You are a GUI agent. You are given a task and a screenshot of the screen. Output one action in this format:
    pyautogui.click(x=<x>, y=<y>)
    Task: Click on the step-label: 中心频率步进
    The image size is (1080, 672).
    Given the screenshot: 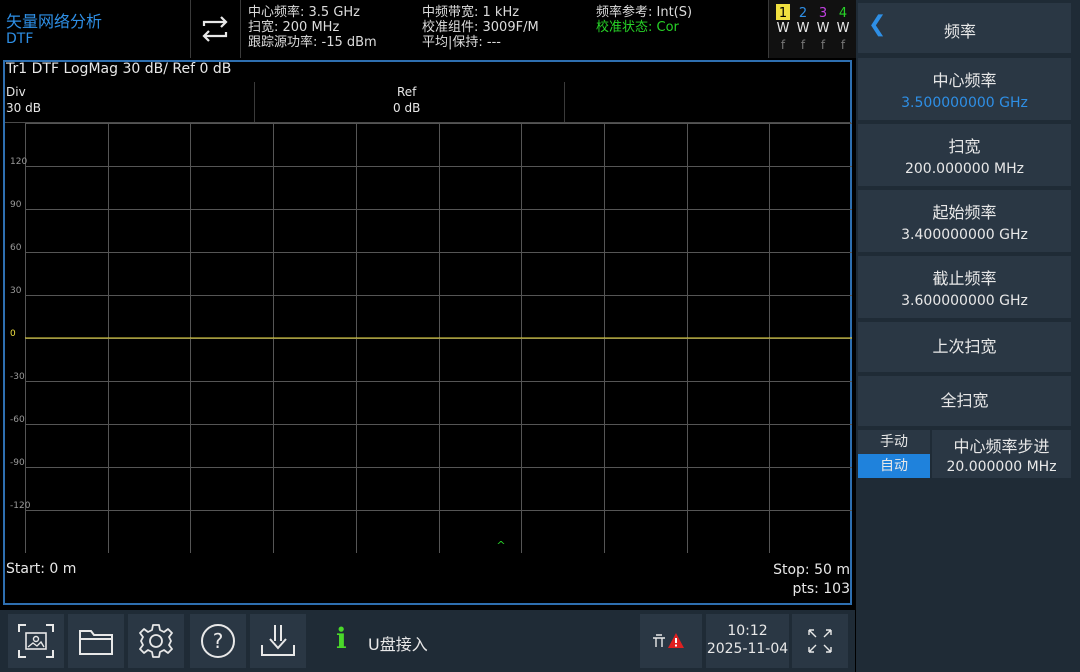 What is the action you would take?
    pyautogui.click(x=1001, y=446)
    